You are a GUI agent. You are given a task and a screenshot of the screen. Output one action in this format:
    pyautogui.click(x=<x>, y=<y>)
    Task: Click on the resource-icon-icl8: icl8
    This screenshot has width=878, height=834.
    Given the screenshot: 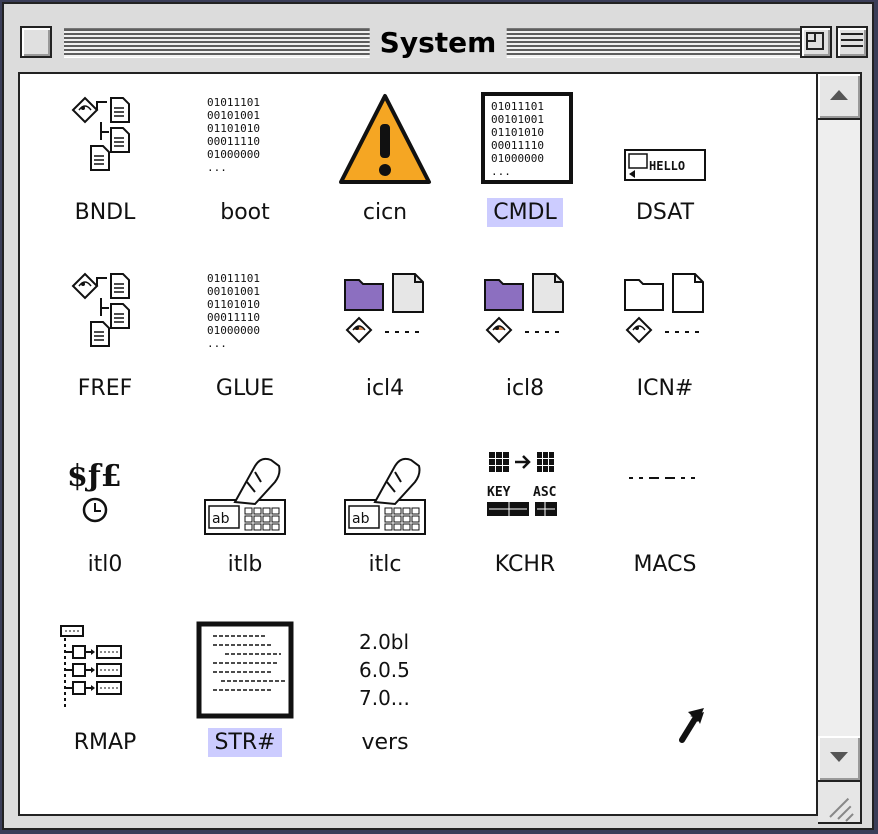 What is the action you would take?
    pyautogui.click(x=525, y=341)
    